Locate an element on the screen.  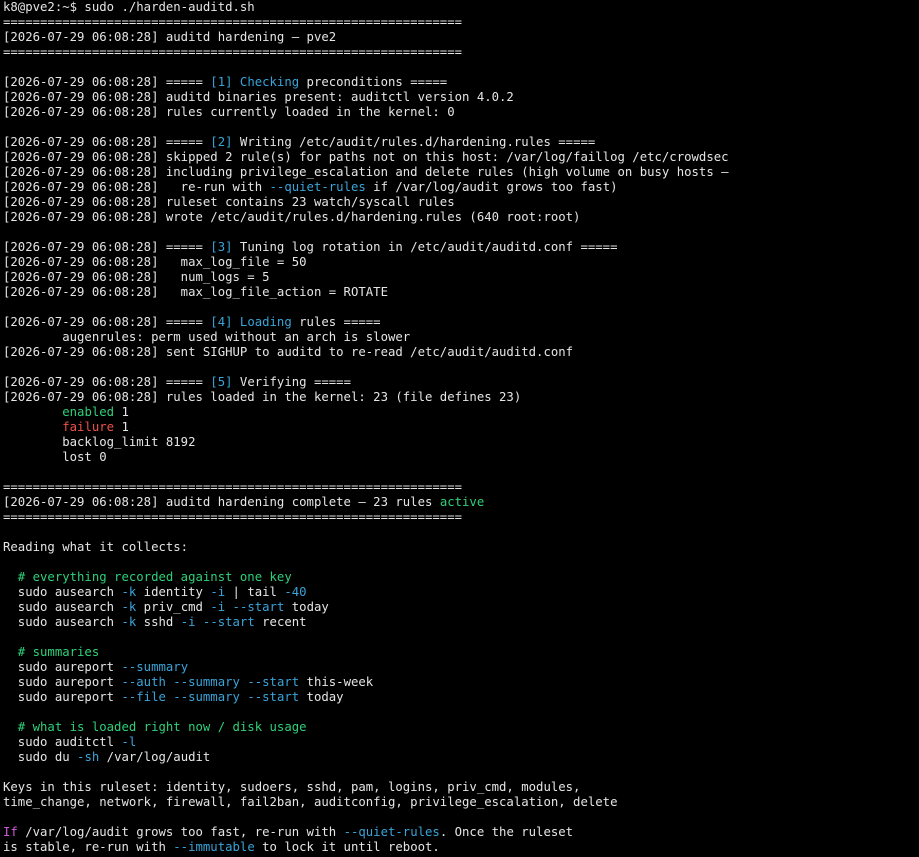
terminal-segment: [2026-07-29 06:08:28] re-run with is located at coordinates (136, 187).